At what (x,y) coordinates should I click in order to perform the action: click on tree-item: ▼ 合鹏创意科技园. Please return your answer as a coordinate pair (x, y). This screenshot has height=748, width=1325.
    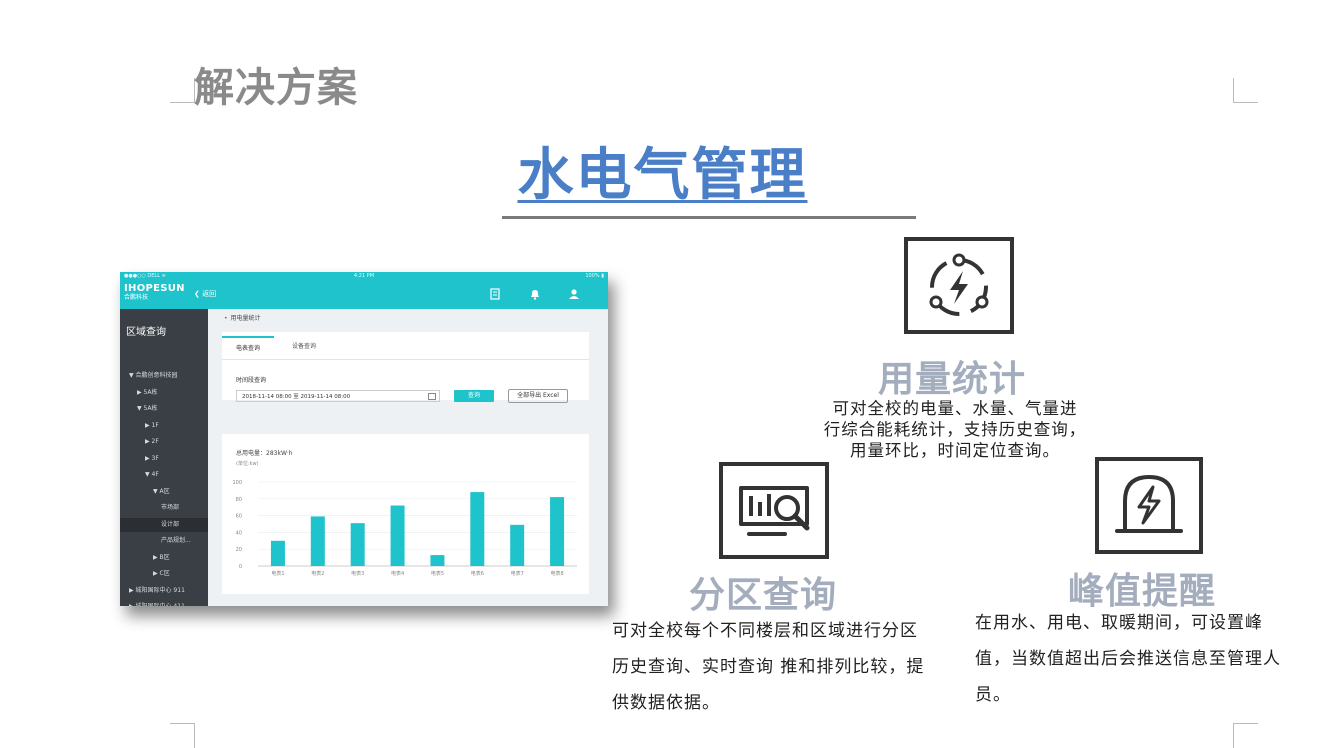
    Looking at the image, I should click on (164, 376).